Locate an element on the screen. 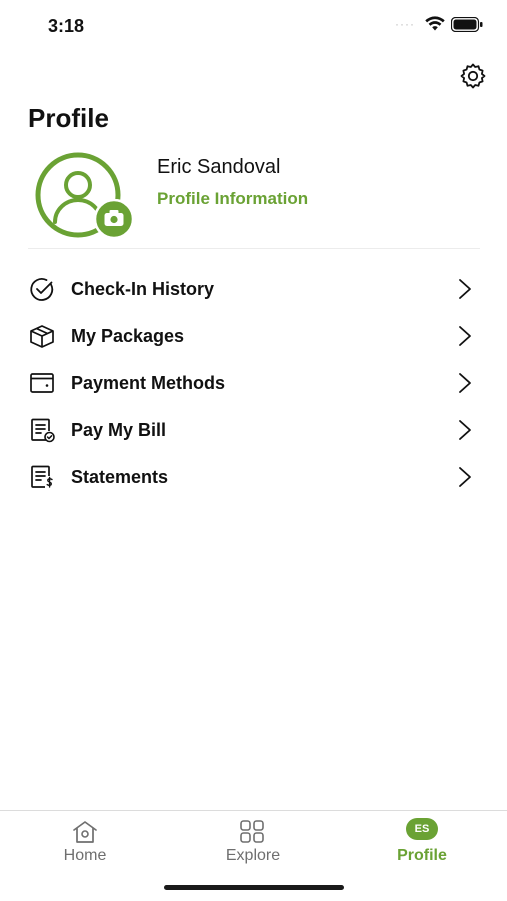 The height and width of the screenshot is (901, 507). settings-button is located at coordinates (473, 76).